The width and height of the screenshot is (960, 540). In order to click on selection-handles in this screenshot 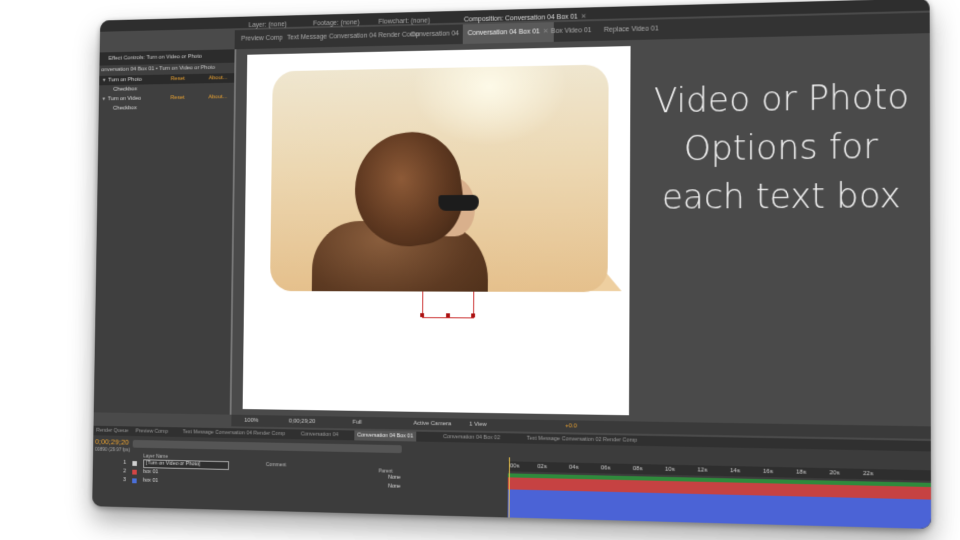, I will do `click(448, 305)`.